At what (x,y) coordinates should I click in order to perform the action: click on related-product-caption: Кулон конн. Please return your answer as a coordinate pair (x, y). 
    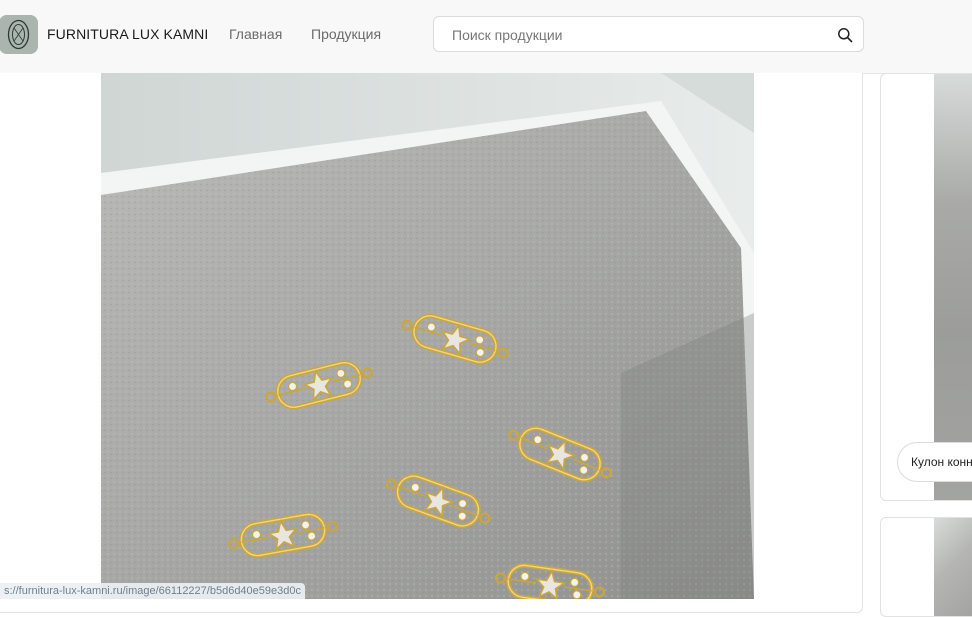
    Looking at the image, I should click on (934, 462).